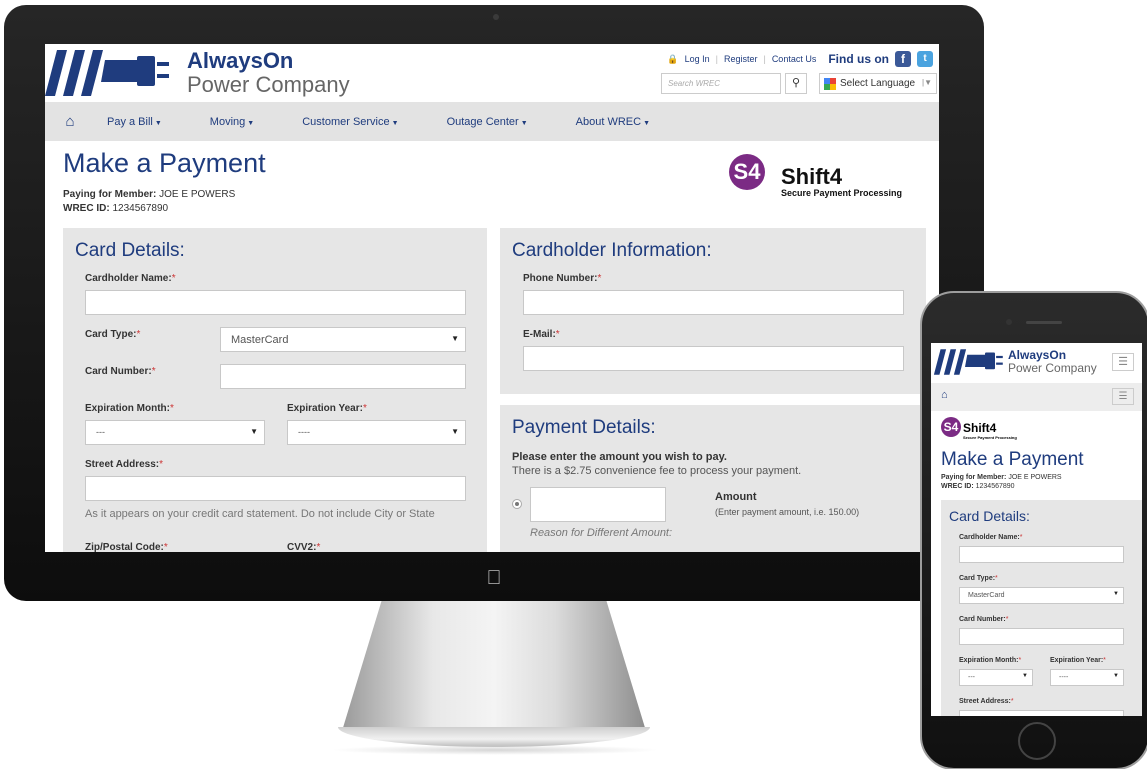  I want to click on nav-pay-a-bill: Pay a Bill ▼, so click(140, 122).